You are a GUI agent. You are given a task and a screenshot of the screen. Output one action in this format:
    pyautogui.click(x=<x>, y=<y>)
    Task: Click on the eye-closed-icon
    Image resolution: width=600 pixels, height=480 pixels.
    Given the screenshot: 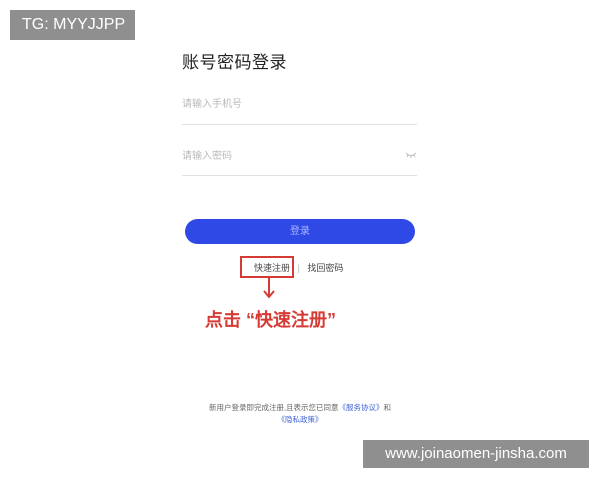 What is the action you would take?
    pyautogui.click(x=411, y=155)
    